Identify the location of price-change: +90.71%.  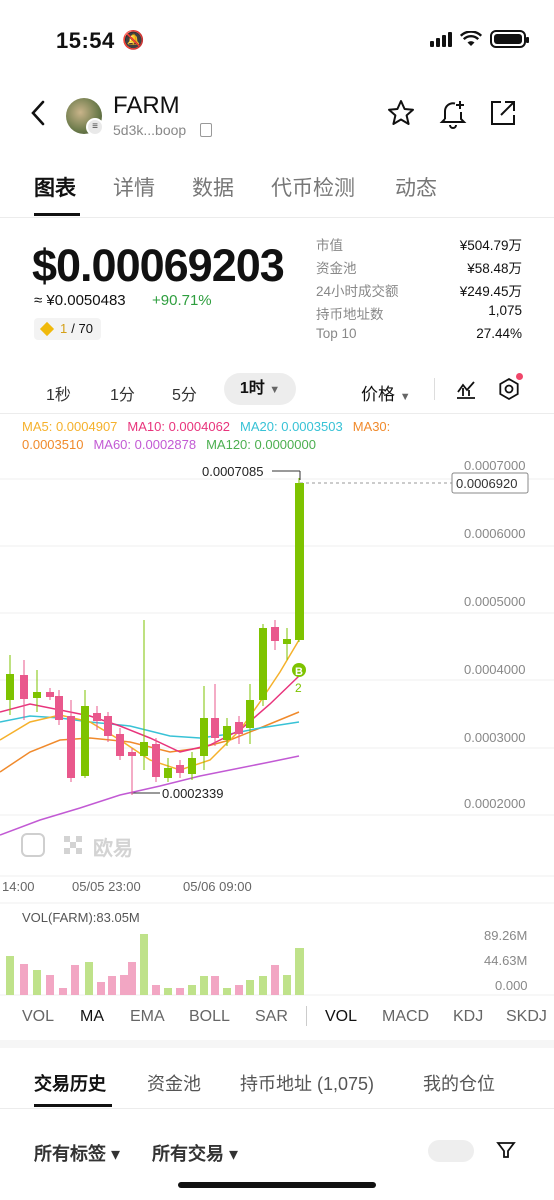
(182, 300).